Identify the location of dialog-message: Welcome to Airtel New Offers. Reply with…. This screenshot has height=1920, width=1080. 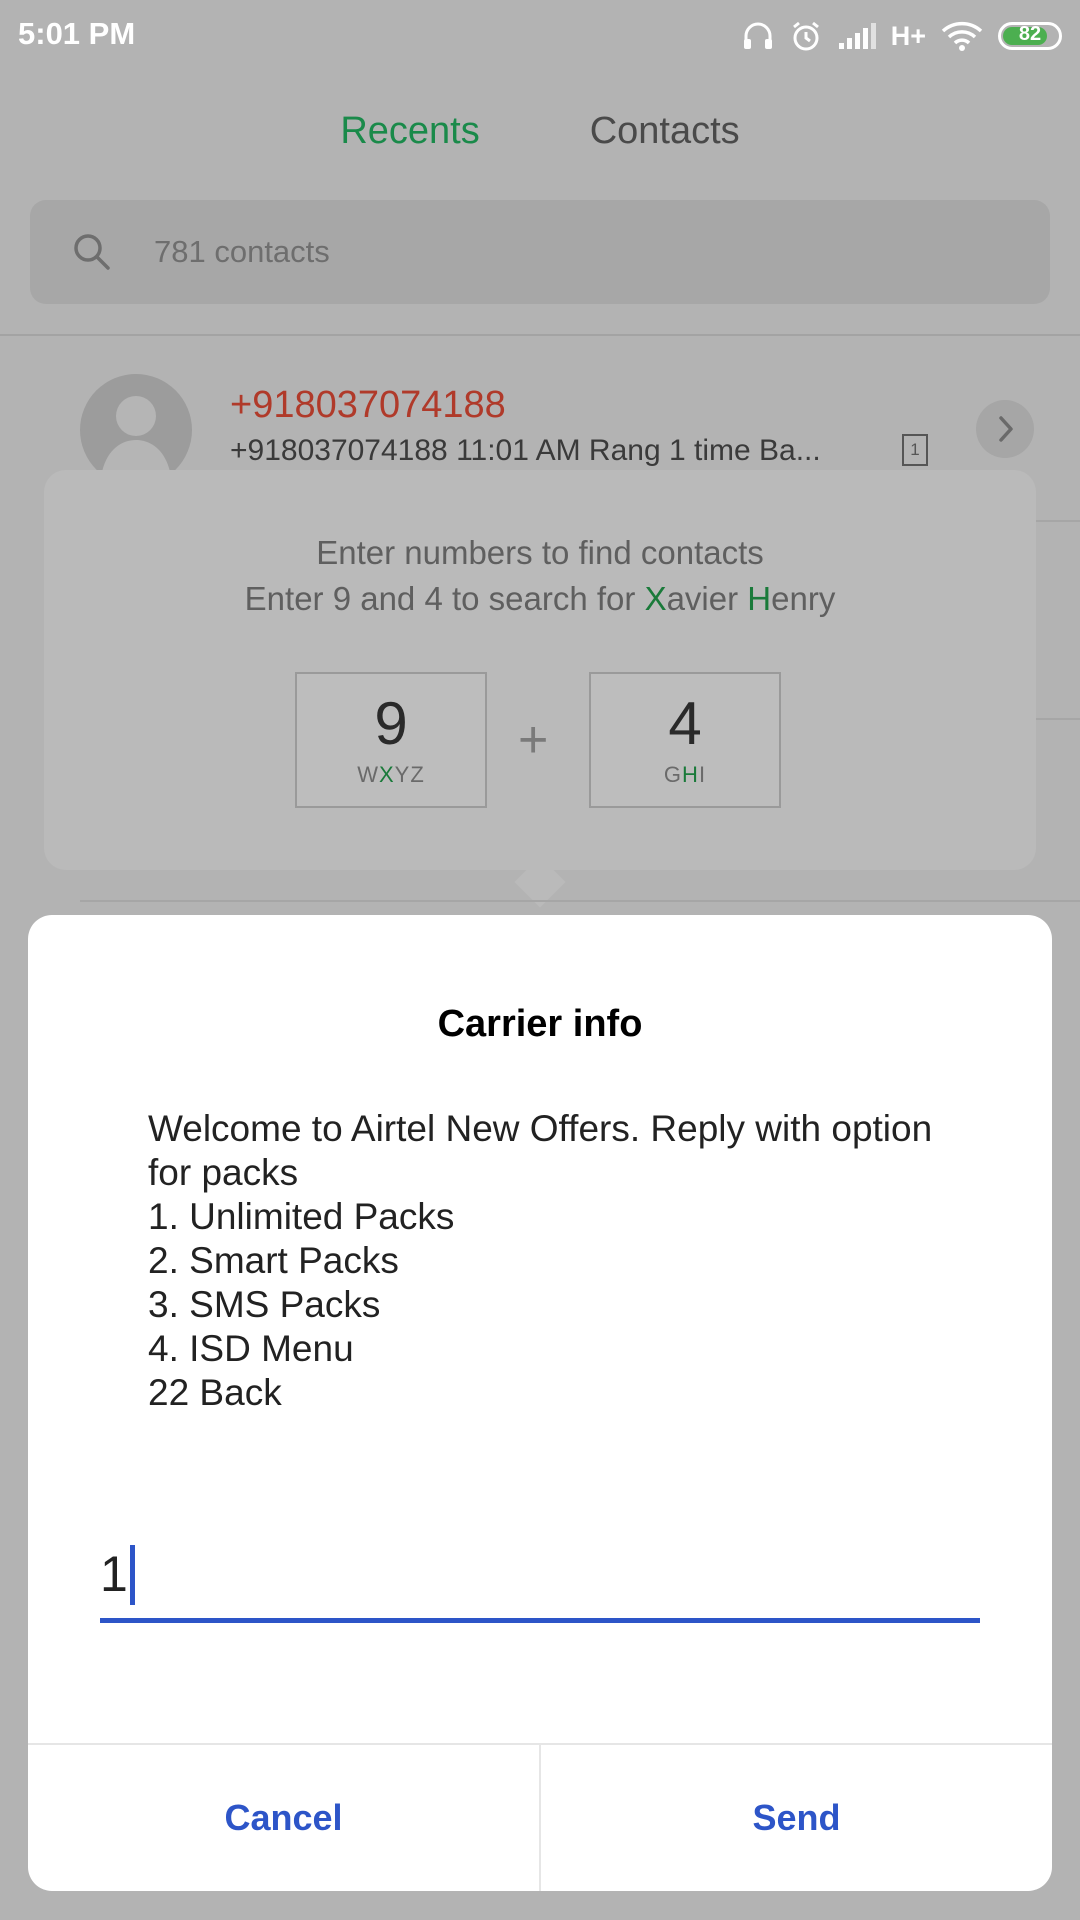
(540, 1260).